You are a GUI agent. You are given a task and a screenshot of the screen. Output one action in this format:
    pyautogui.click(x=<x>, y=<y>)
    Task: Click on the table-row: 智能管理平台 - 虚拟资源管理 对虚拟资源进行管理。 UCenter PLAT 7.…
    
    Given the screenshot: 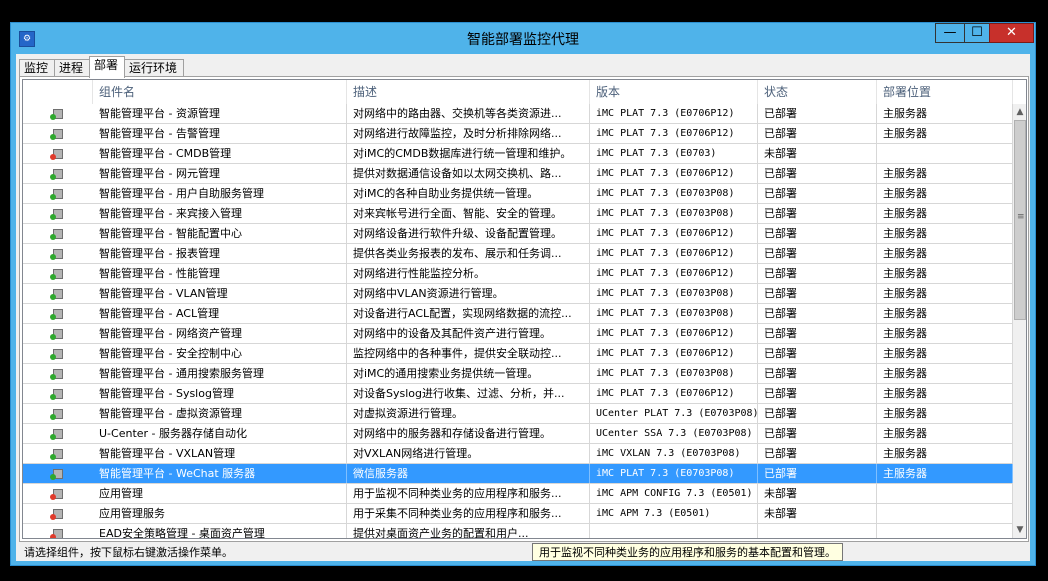 What is the action you would take?
    pyautogui.click(x=518, y=414)
    